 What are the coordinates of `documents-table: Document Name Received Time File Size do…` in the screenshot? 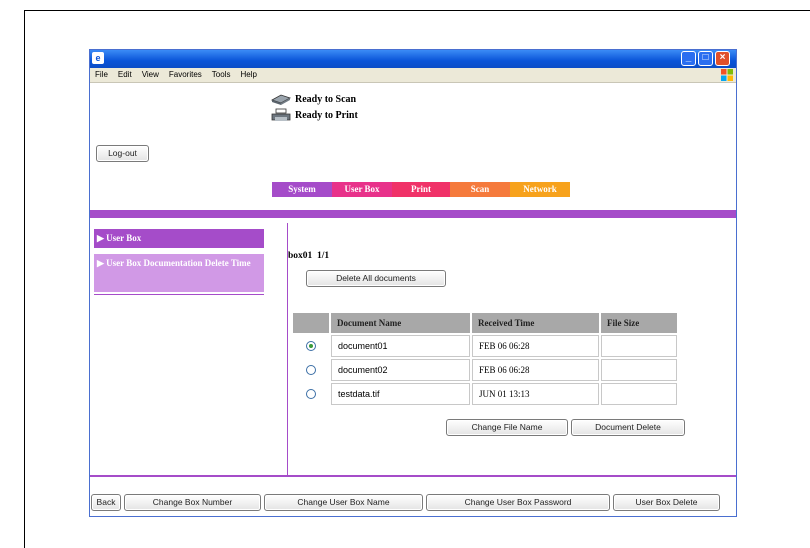 It's located at (485, 359).